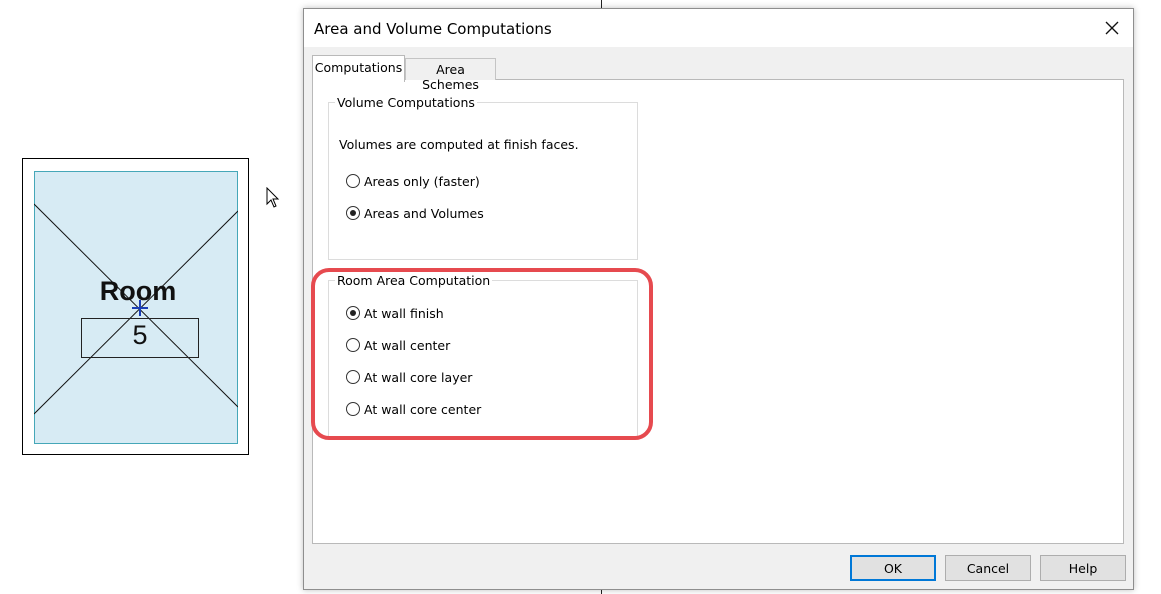 Image resolution: width=1161 pixels, height=594 pixels. Describe the element at coordinates (459, 144) in the screenshot. I see `volume-description: Volumes are computed at finish faces.` at that location.